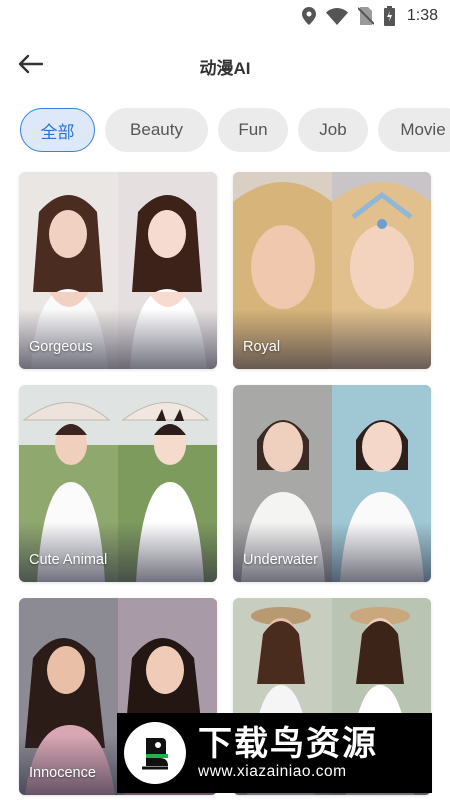  Describe the element at coordinates (225, 16) in the screenshot. I see `status-bar: 1:38` at that location.